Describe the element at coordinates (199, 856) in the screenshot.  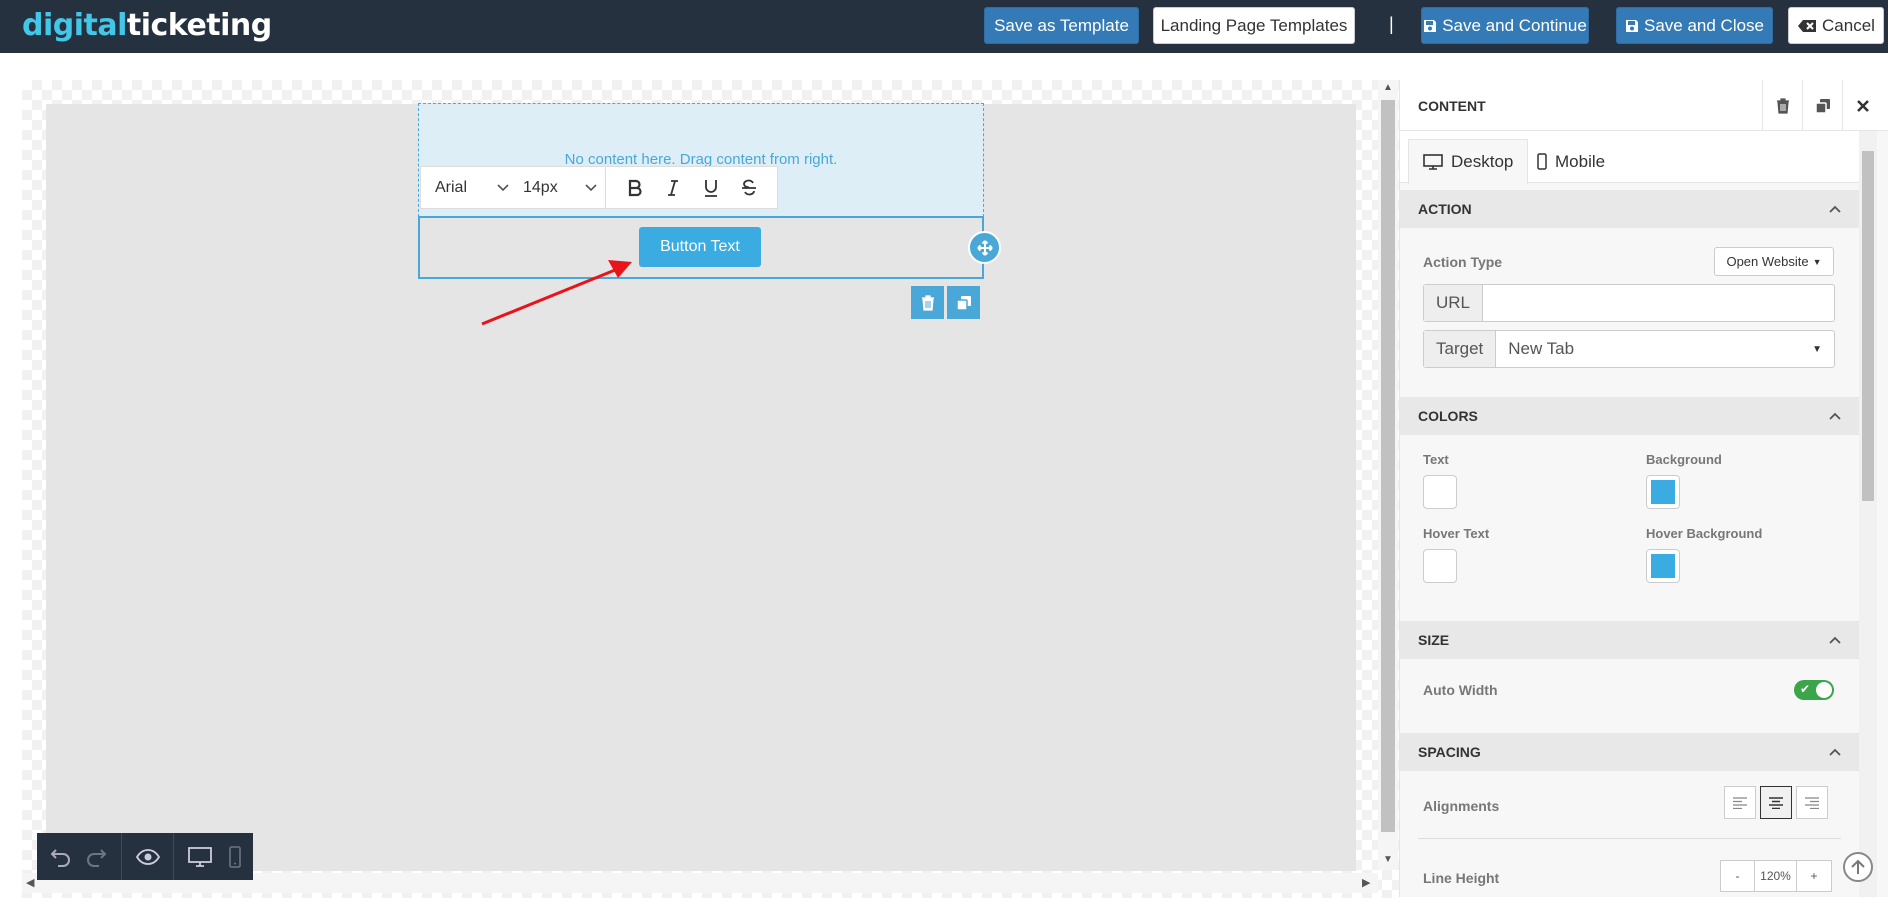
I see `desktop-view-button` at that location.